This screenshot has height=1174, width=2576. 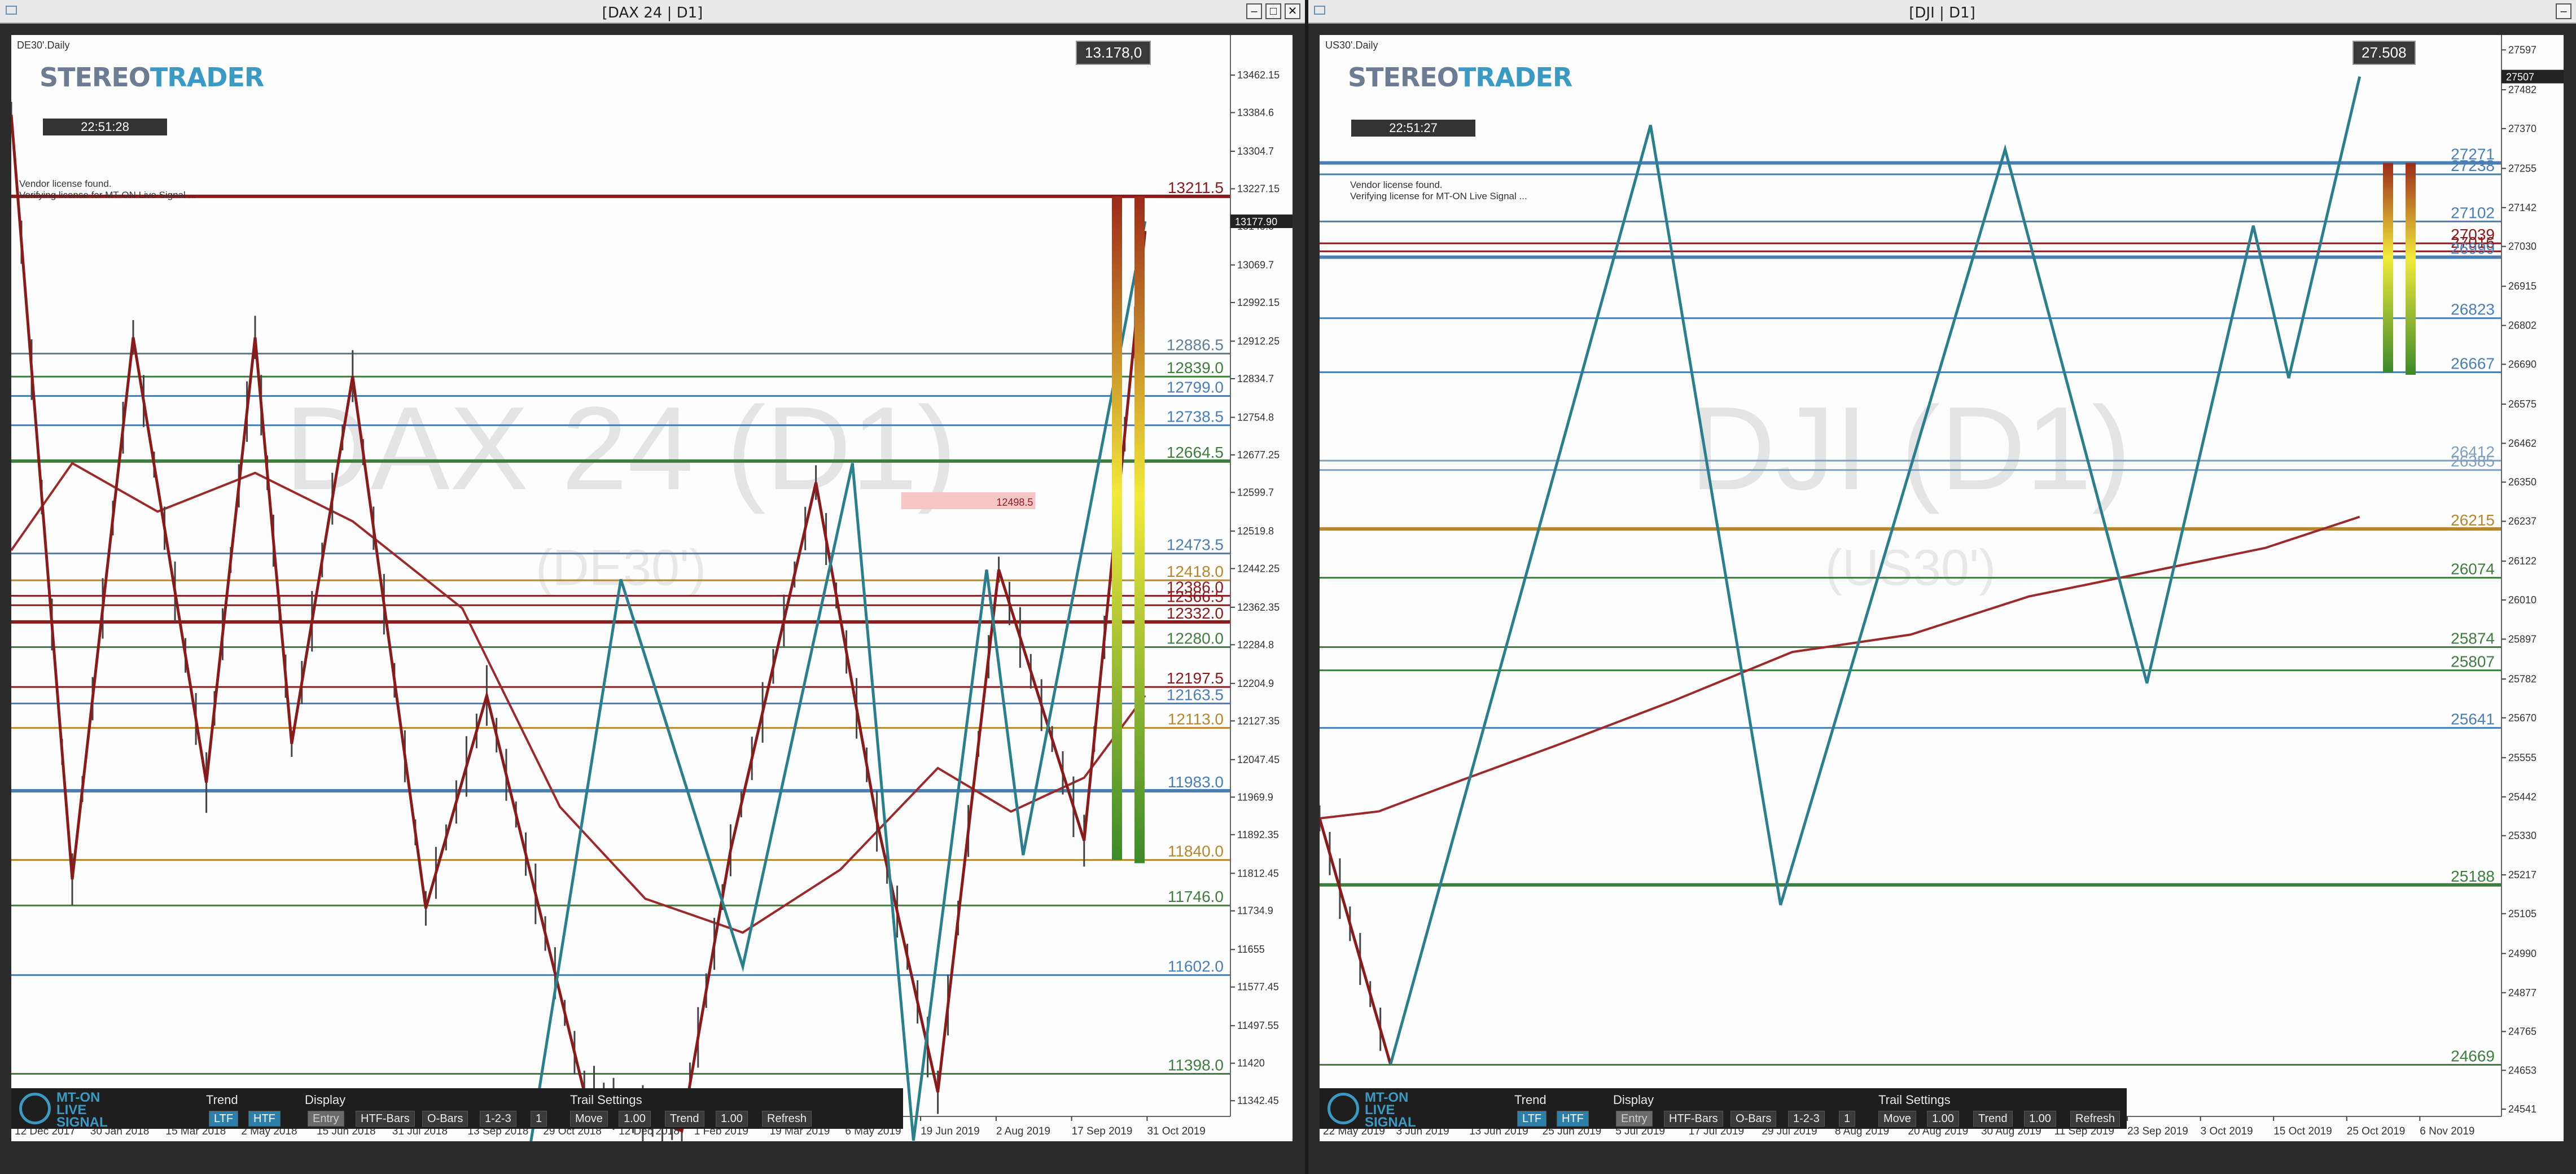 What do you see at coordinates (1195, 638) in the screenshot?
I see `level-label: 12280.0` at bounding box center [1195, 638].